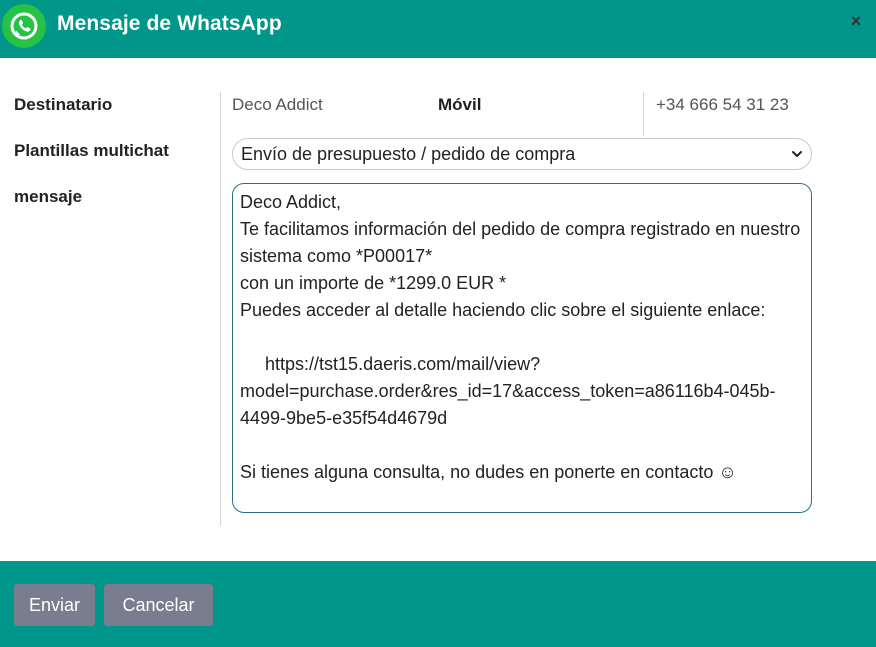 This screenshot has width=876, height=647. Describe the element at coordinates (91, 150) in the screenshot. I see `templates-label: Plantillas multichat` at that location.